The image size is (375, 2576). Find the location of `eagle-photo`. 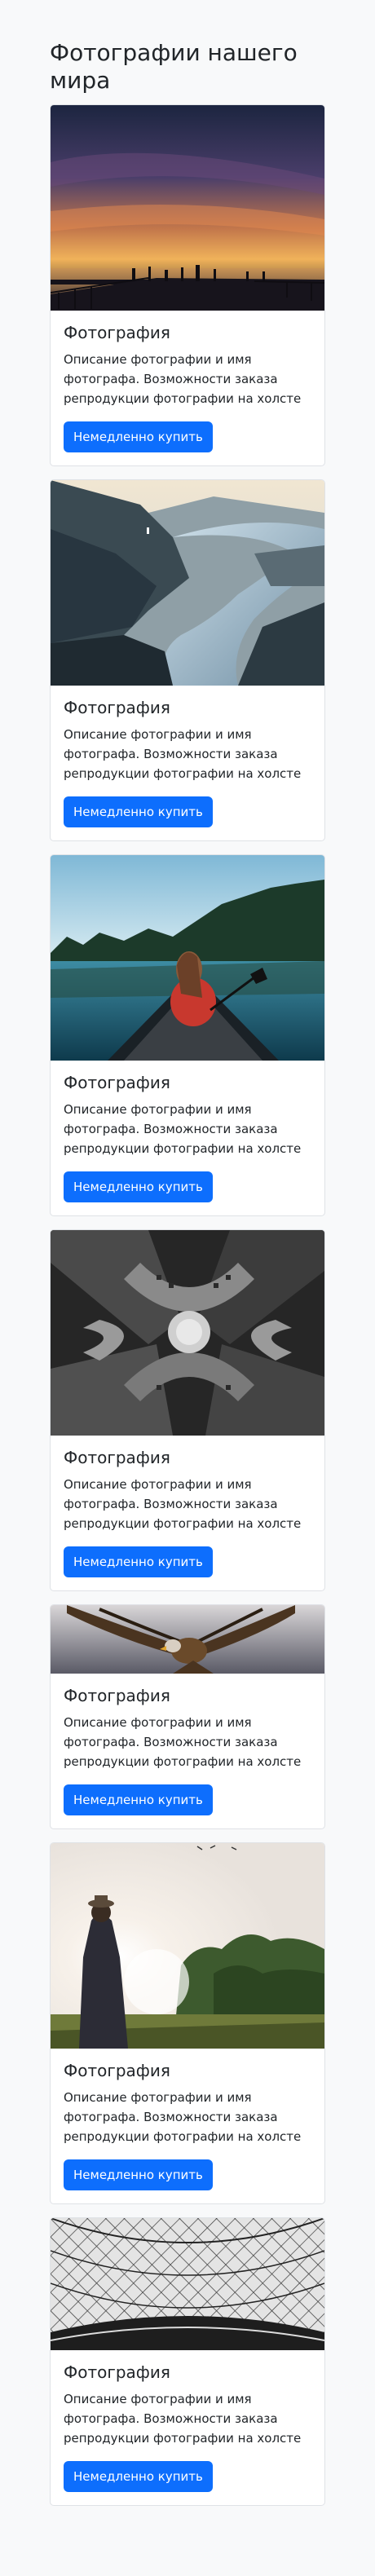

eagle-photo is located at coordinates (187, 1639).